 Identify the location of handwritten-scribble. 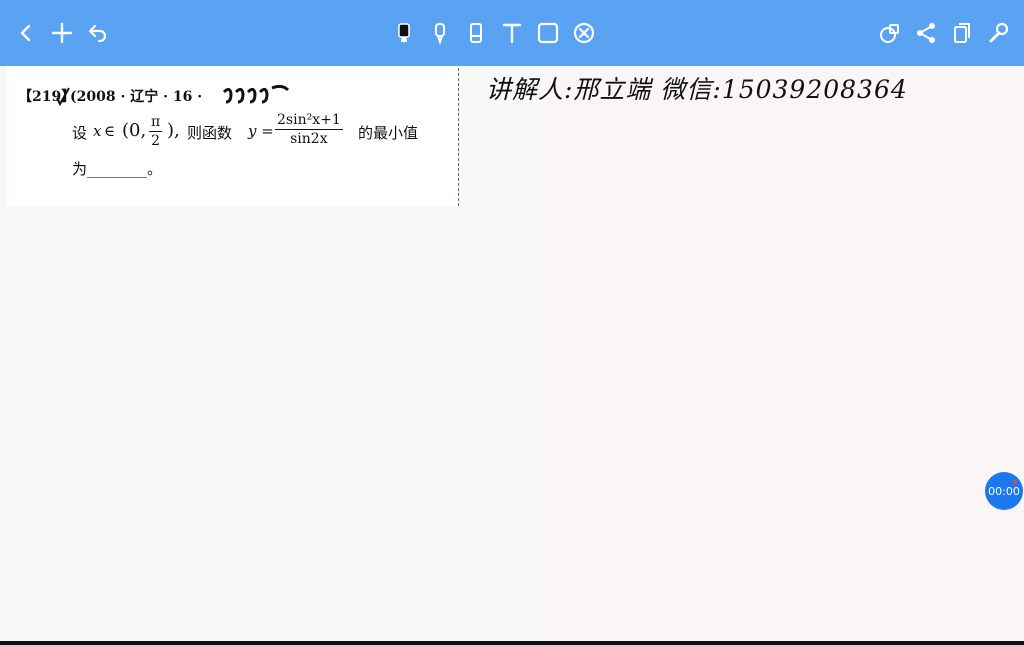
(256, 94).